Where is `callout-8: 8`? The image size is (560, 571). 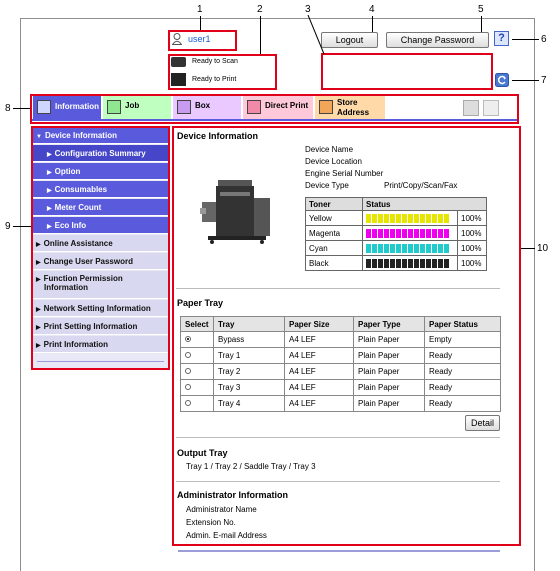 callout-8: 8 is located at coordinates (8, 108).